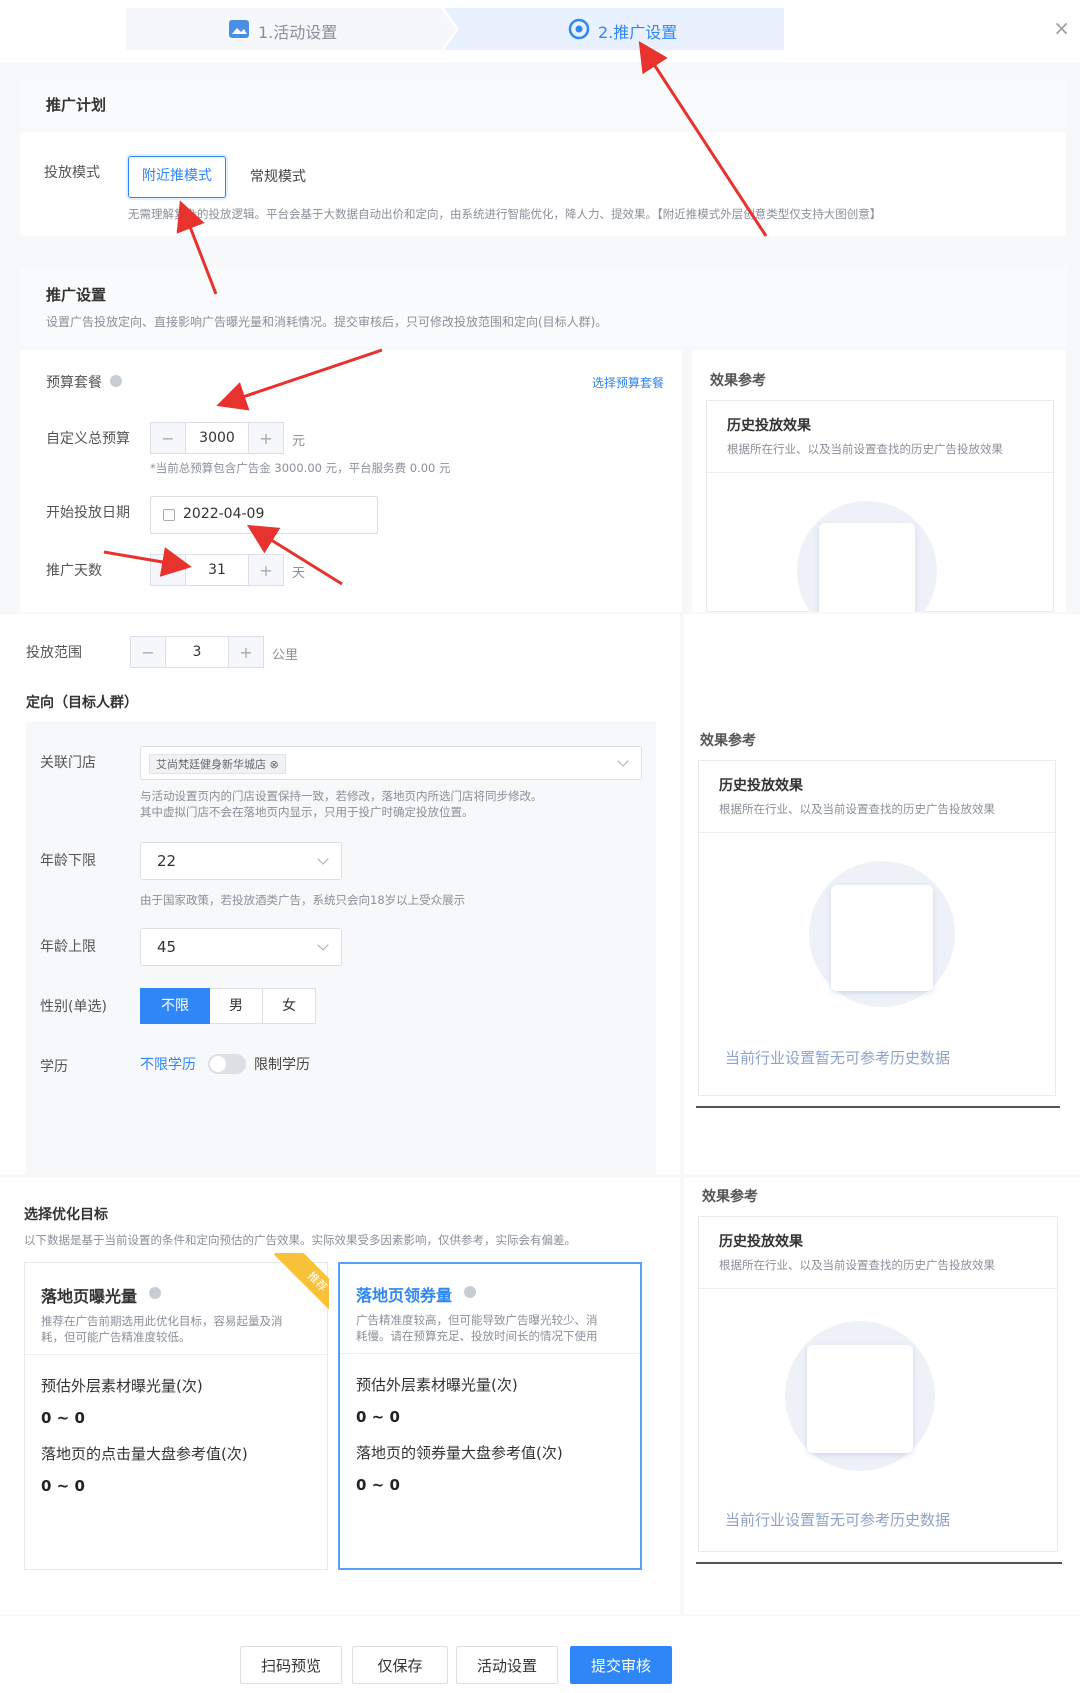 The width and height of the screenshot is (1080, 1693). What do you see at coordinates (169, 515) in the screenshot?
I see `calendar-icon` at bounding box center [169, 515].